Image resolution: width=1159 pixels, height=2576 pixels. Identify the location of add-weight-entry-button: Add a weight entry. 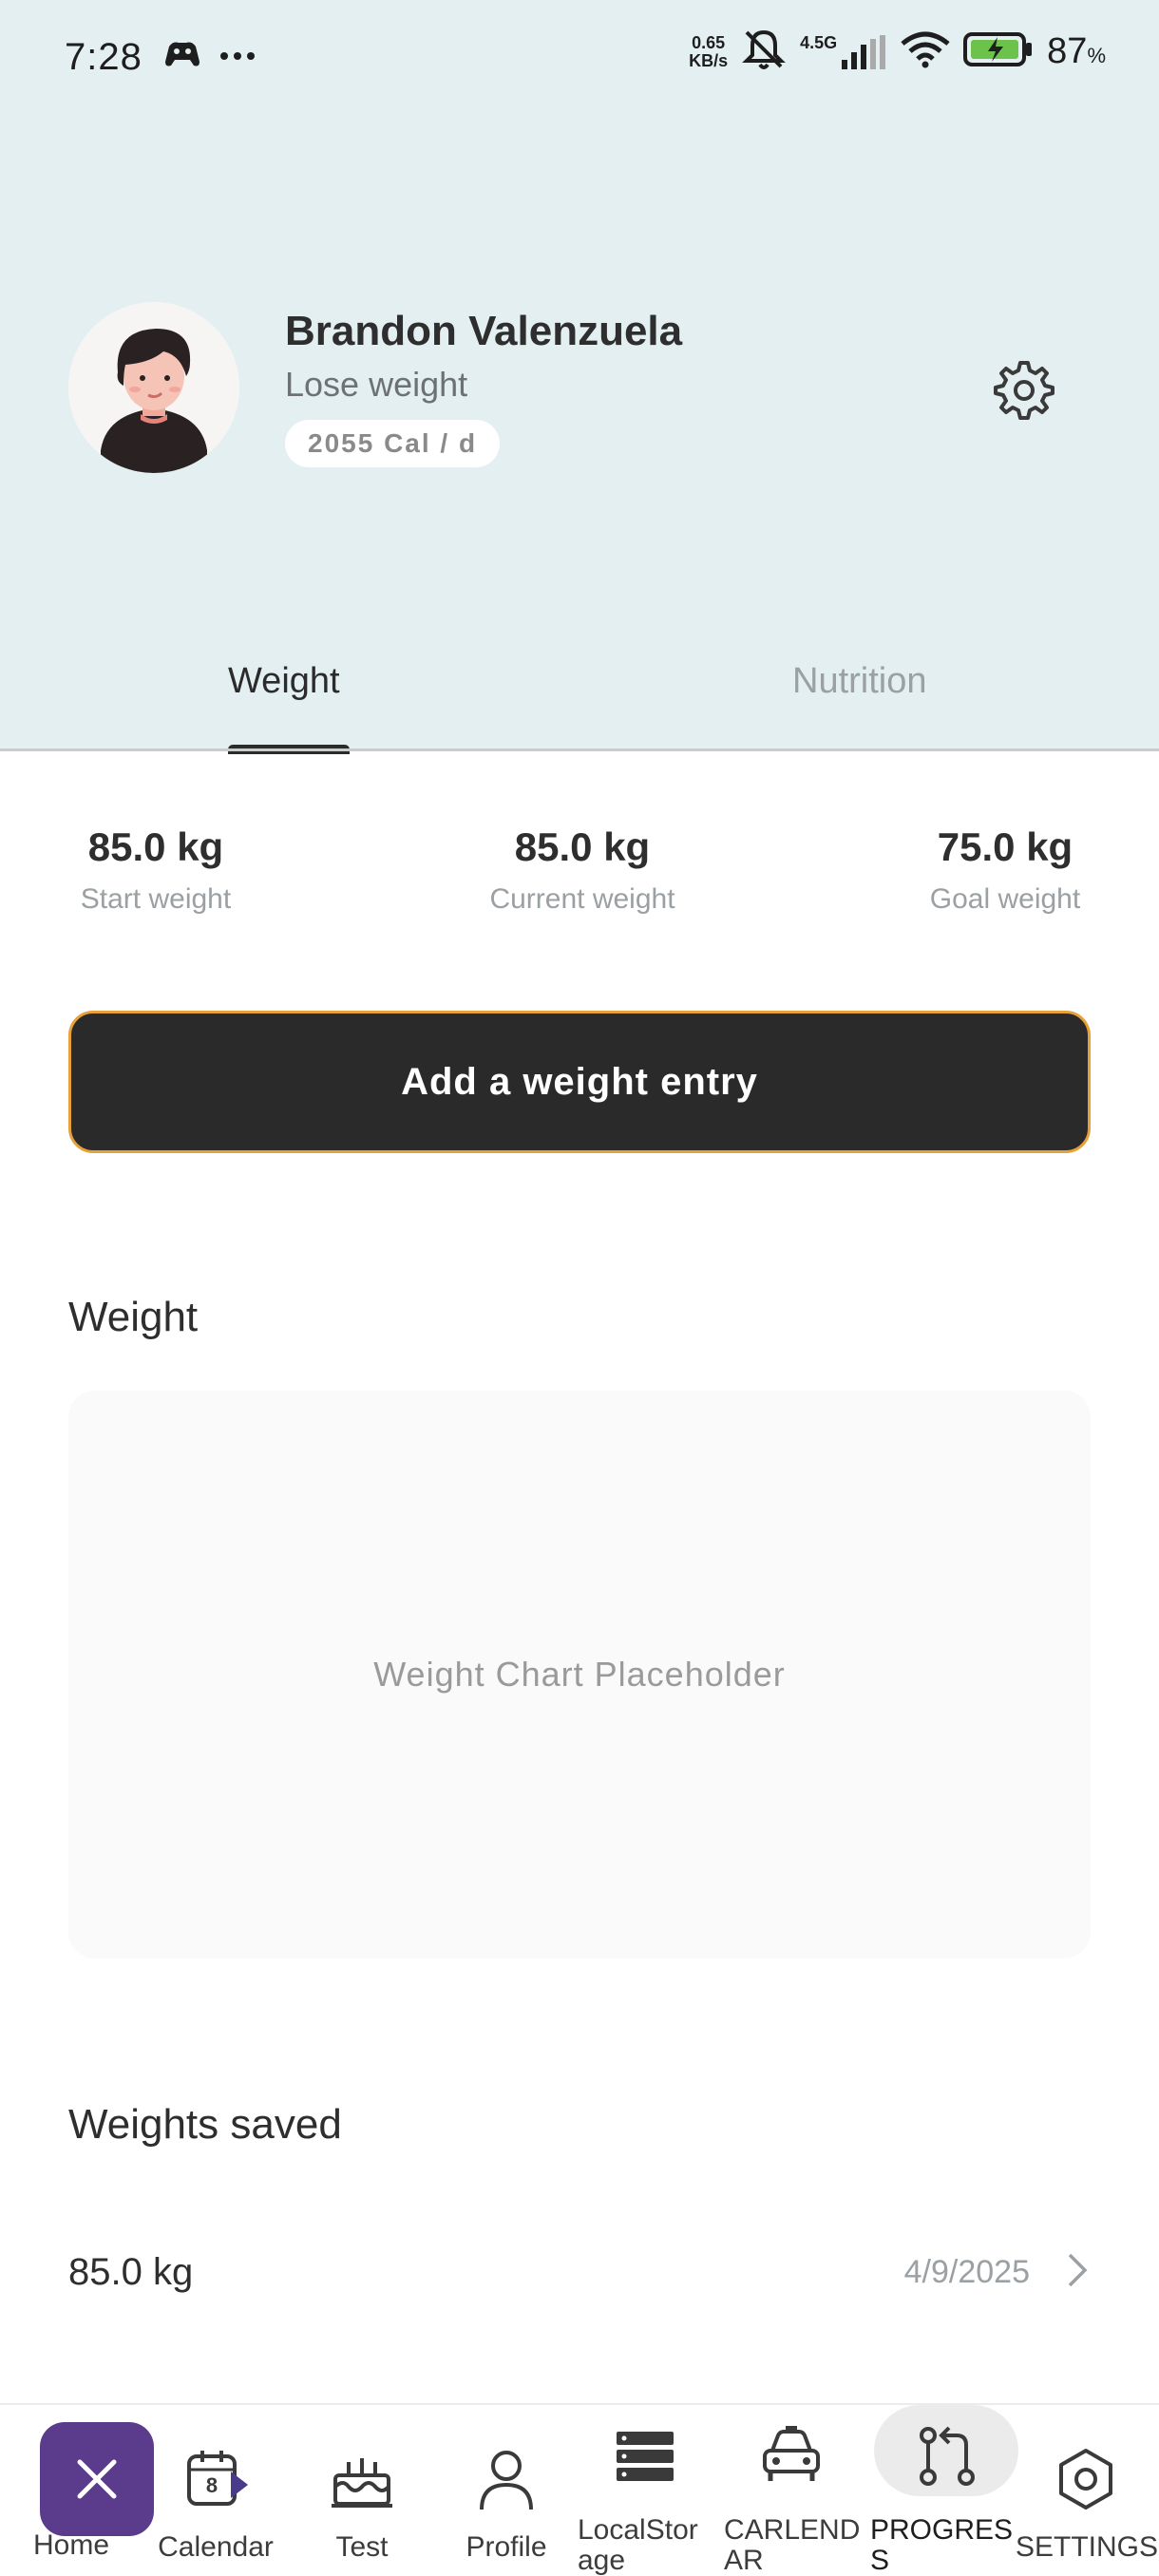
(579, 1082).